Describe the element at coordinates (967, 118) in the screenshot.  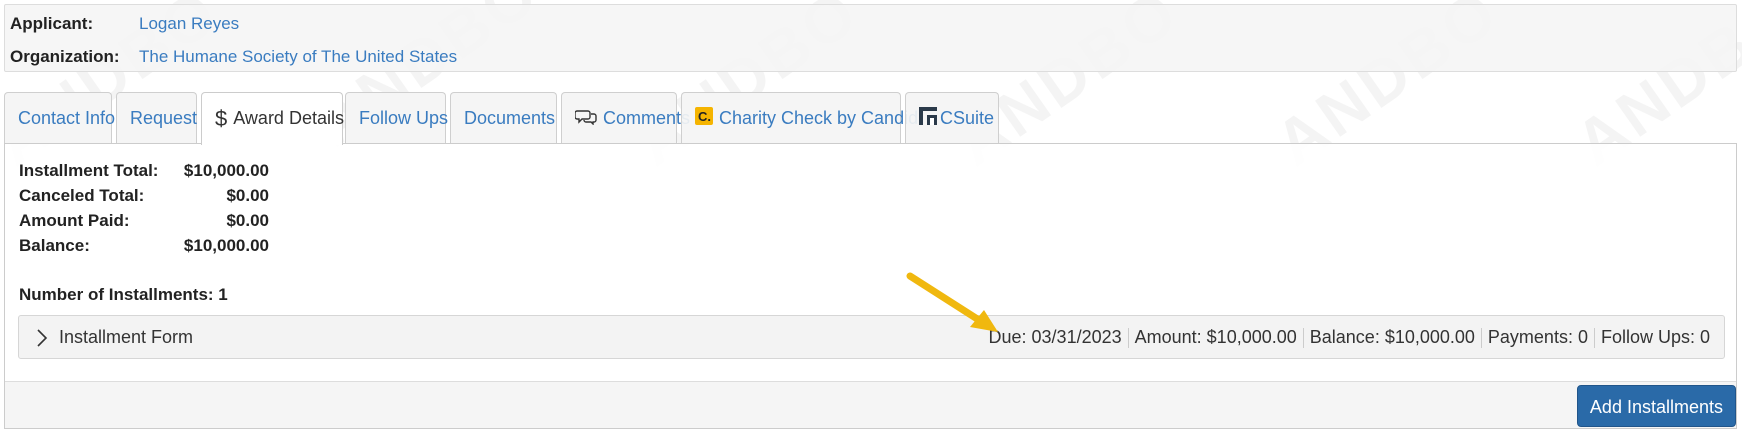
I see `tab-label: CSuite` at that location.